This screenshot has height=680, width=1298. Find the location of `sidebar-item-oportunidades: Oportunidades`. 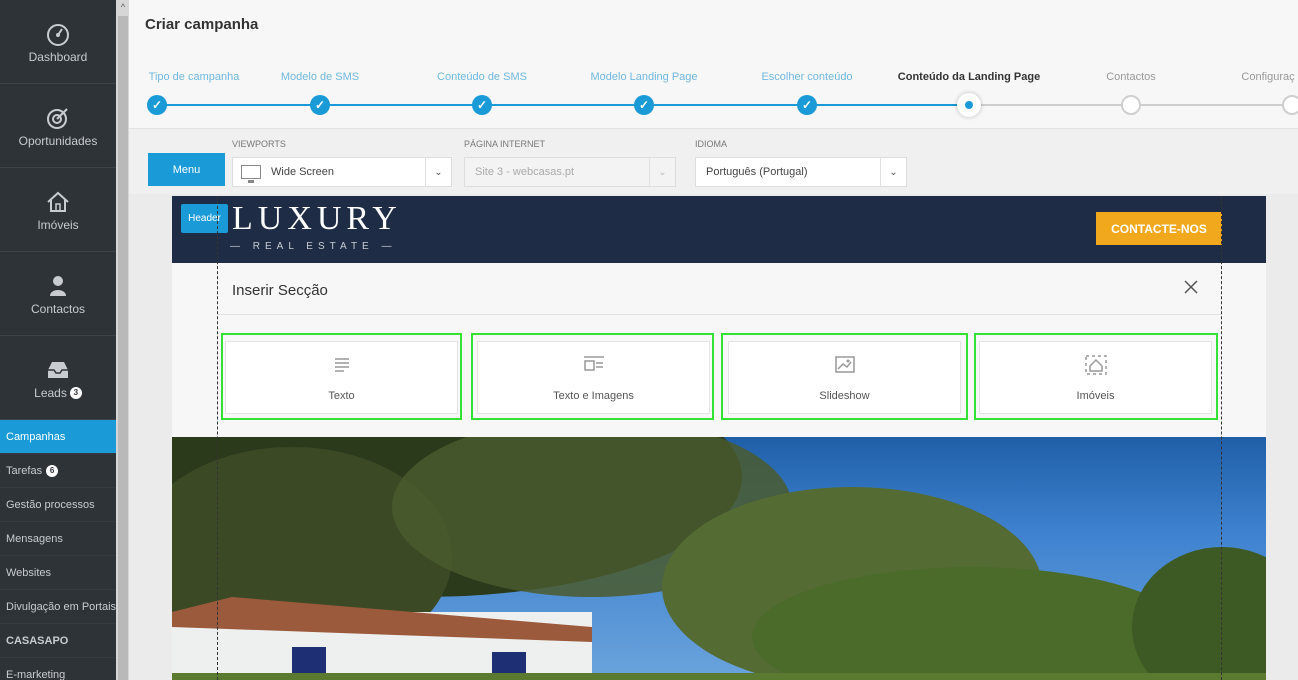

sidebar-item-oportunidades: Oportunidades is located at coordinates (58, 126).